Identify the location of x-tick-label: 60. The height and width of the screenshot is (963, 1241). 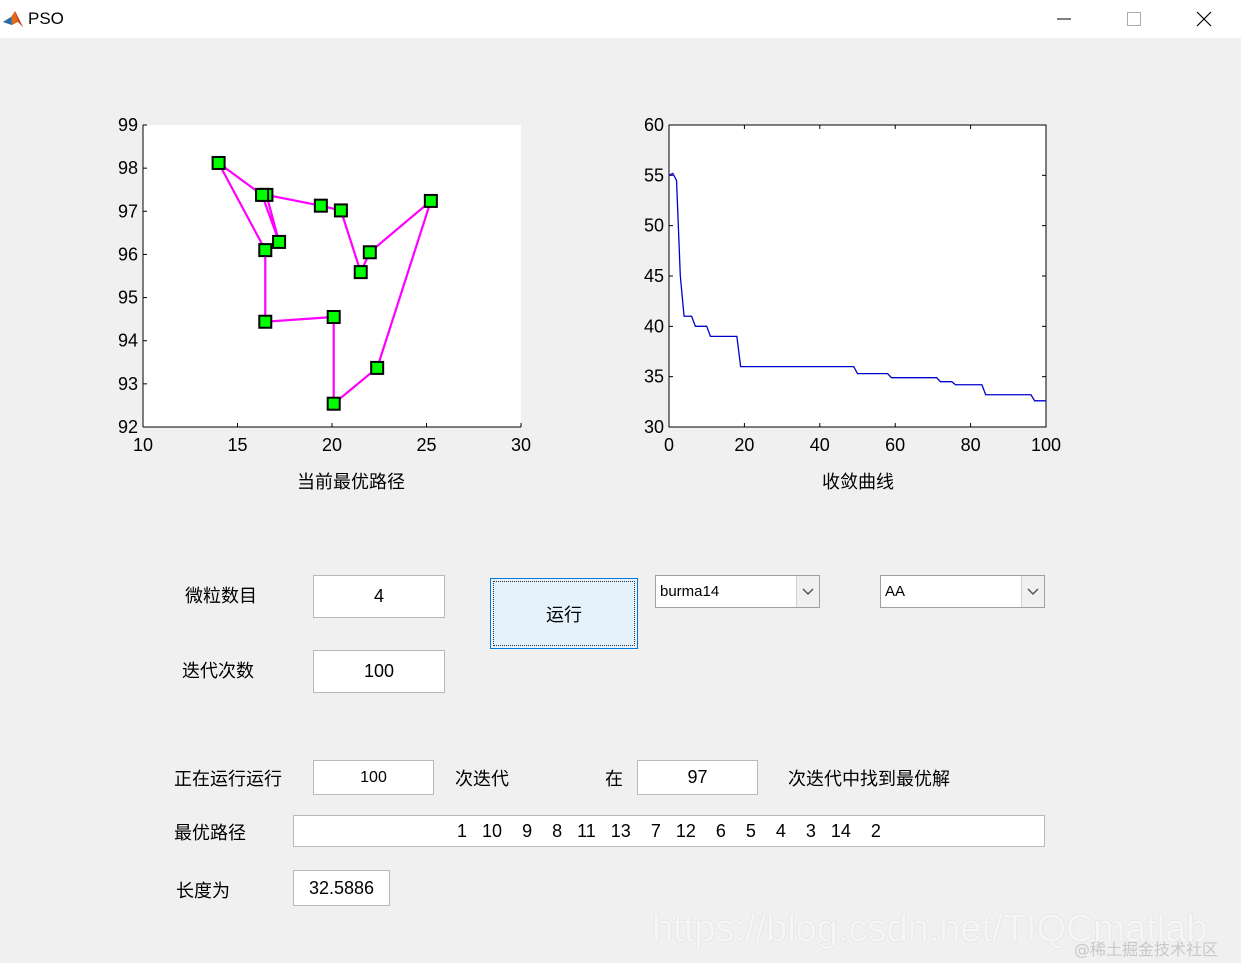
(895, 445).